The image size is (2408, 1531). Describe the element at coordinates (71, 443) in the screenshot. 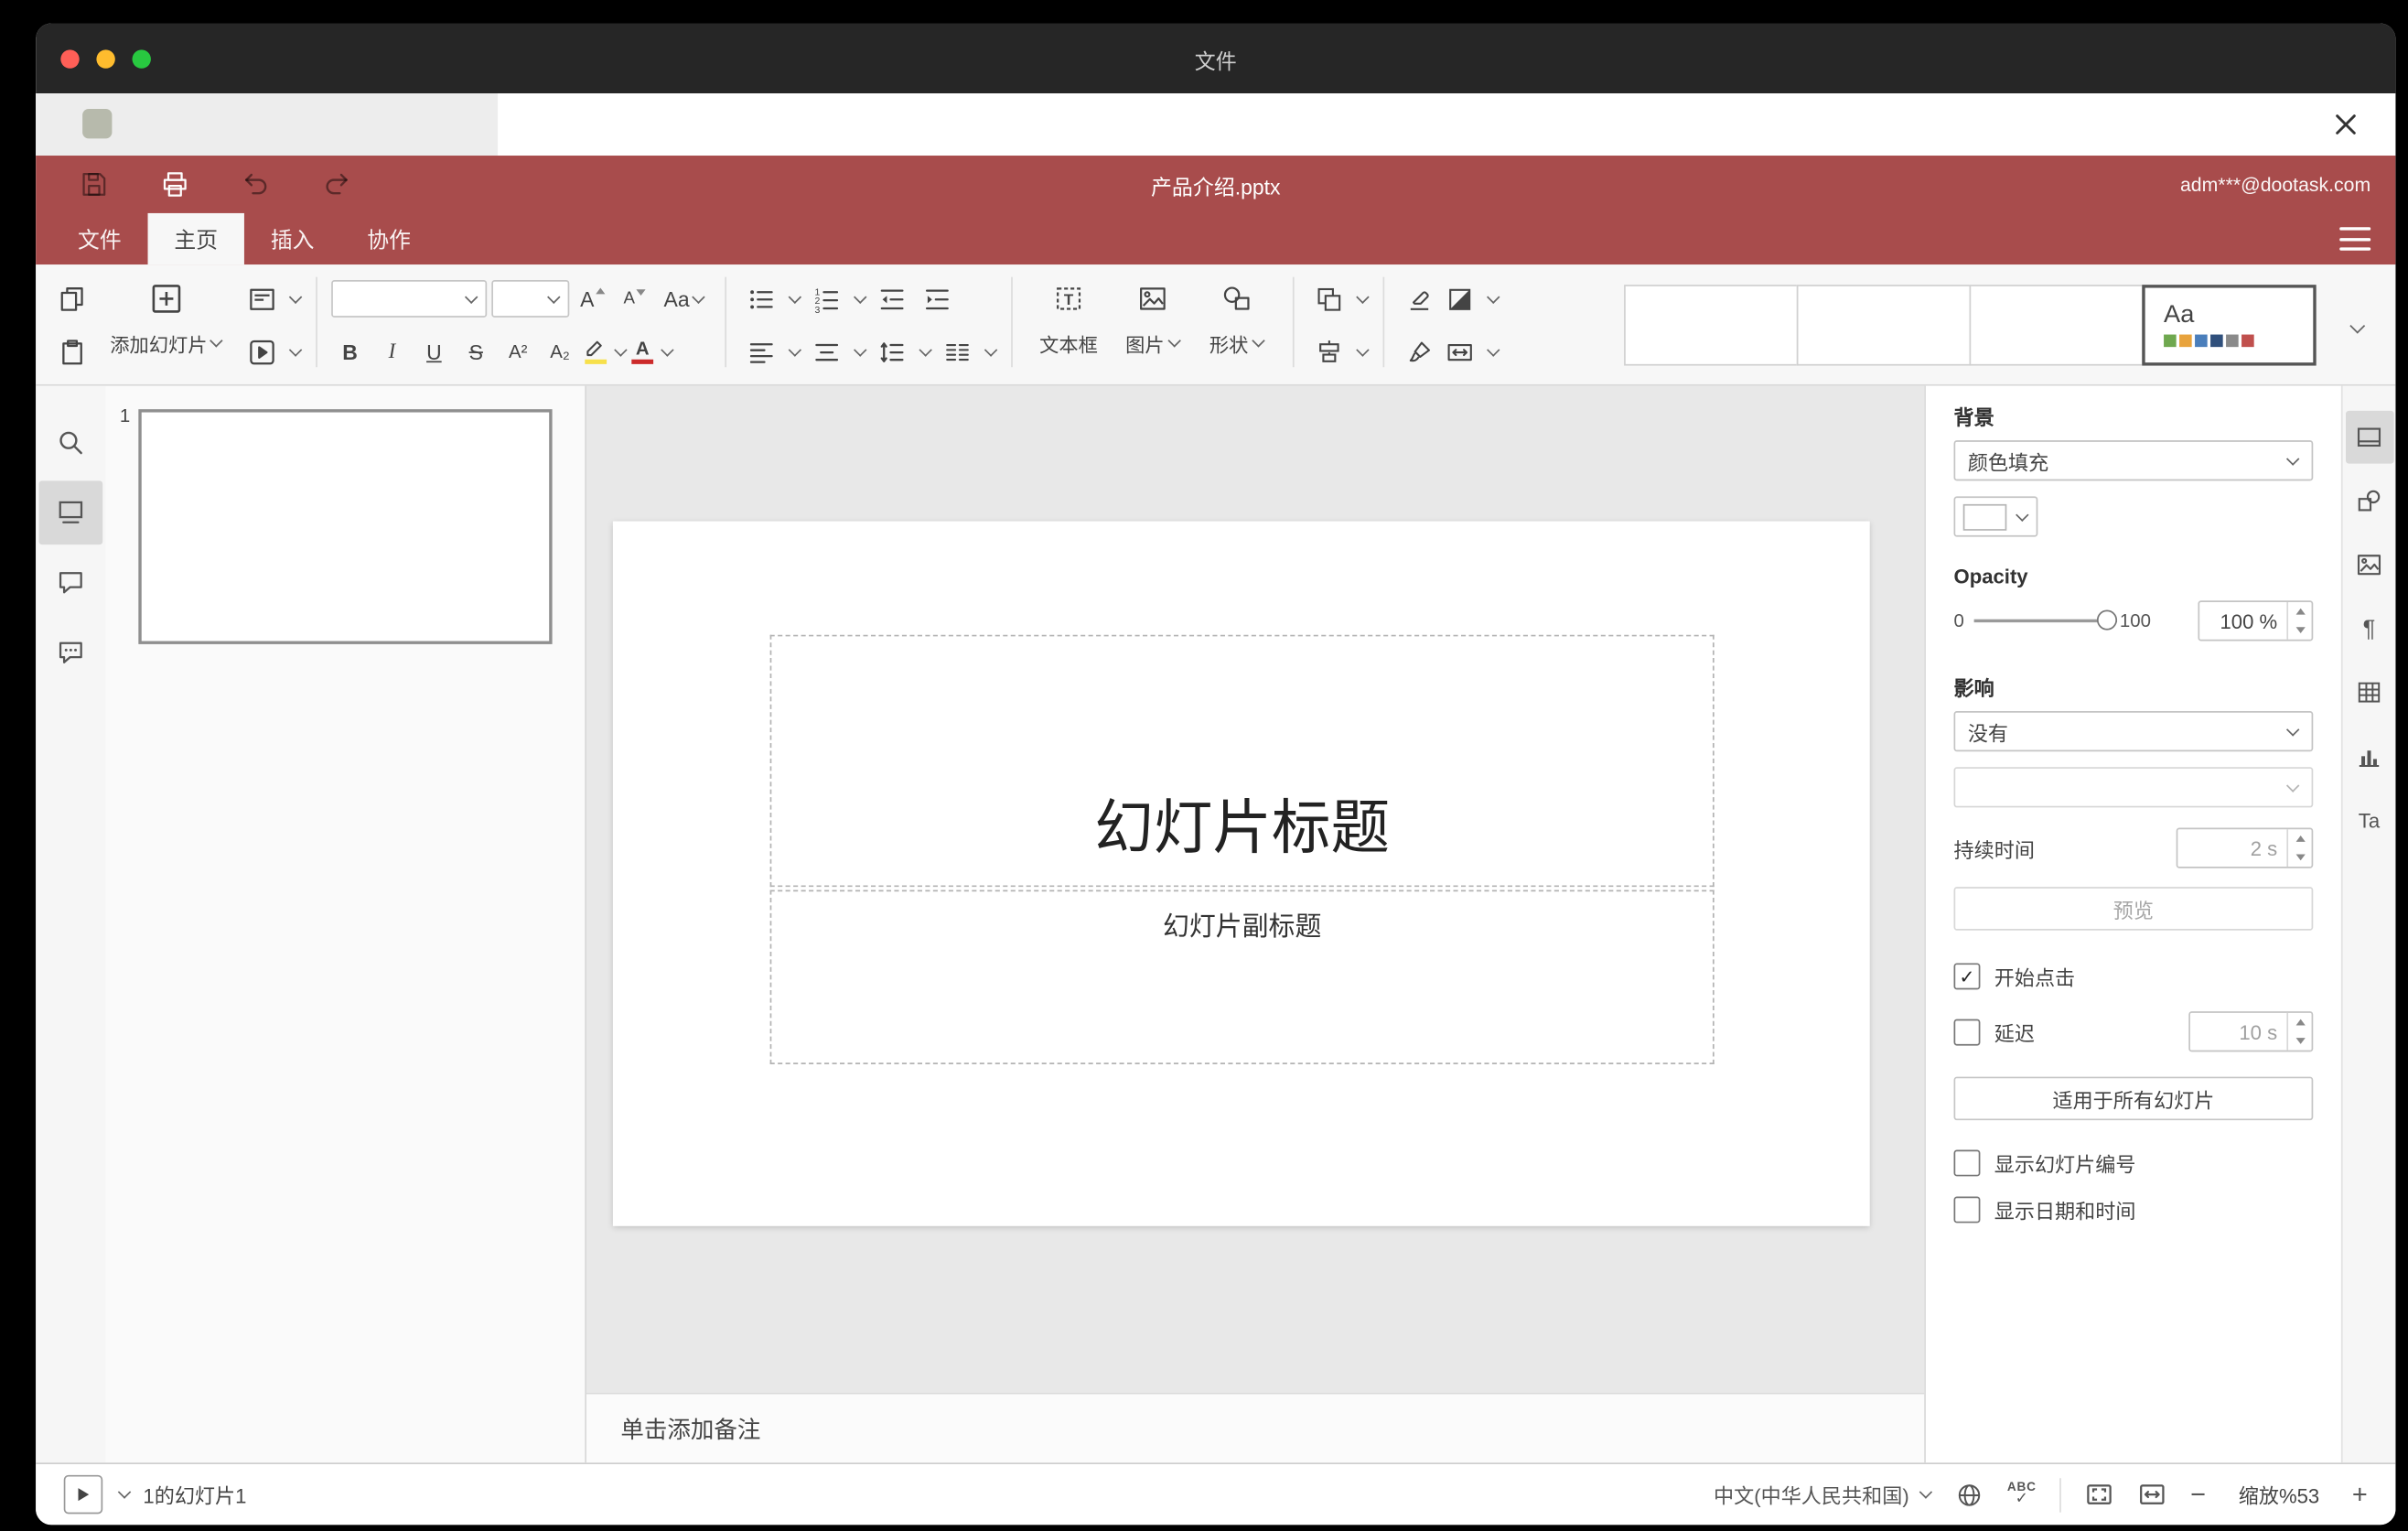

I see `search-panel-button` at that location.